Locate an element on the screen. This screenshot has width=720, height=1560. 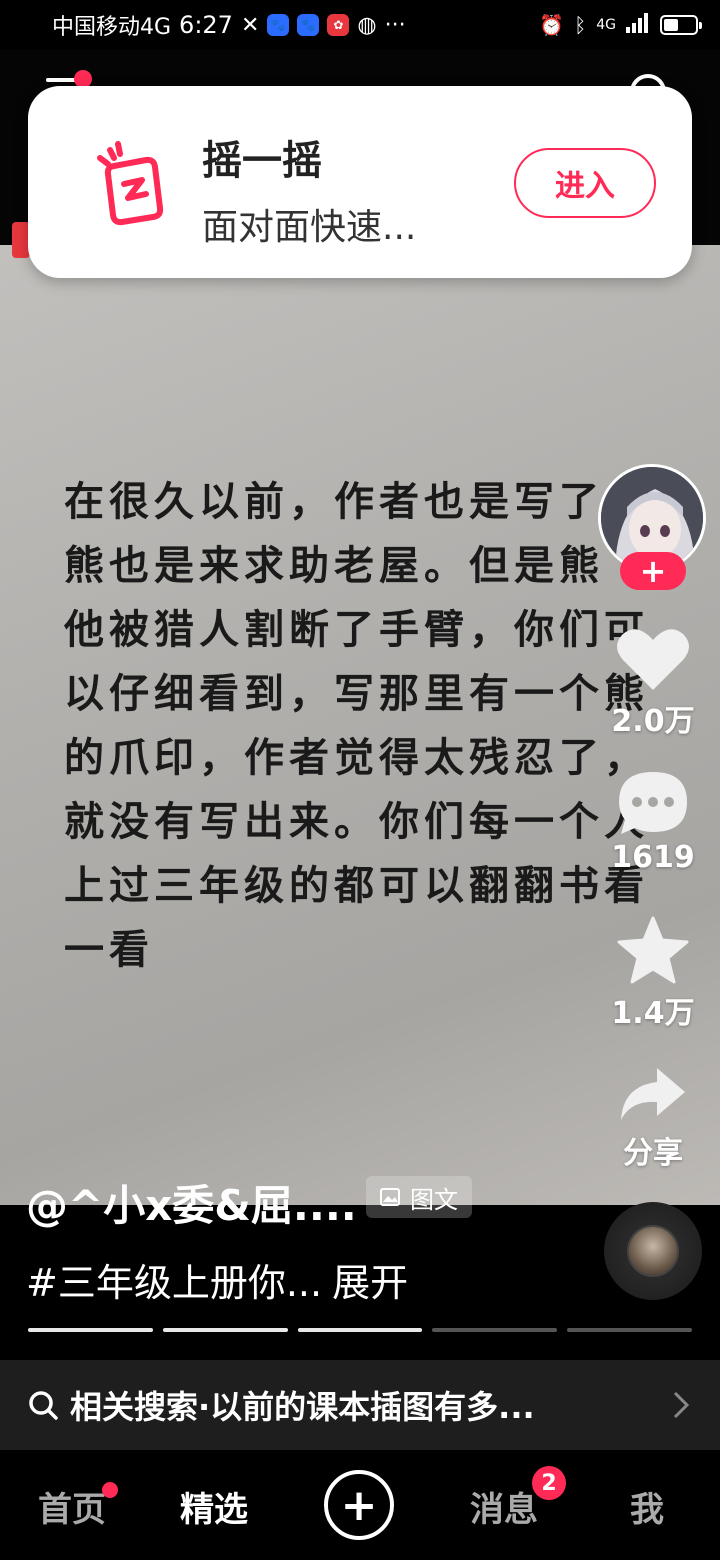
image-progress is located at coordinates (360, 1330).